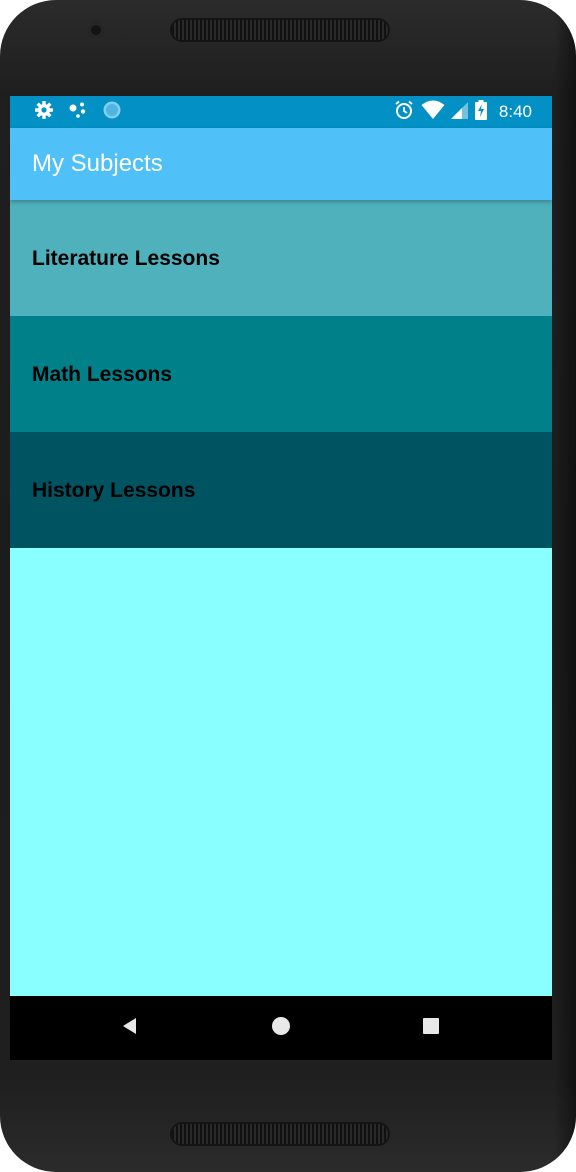 The width and height of the screenshot is (576, 1172). I want to click on recents-square-icon, so click(431, 1028).